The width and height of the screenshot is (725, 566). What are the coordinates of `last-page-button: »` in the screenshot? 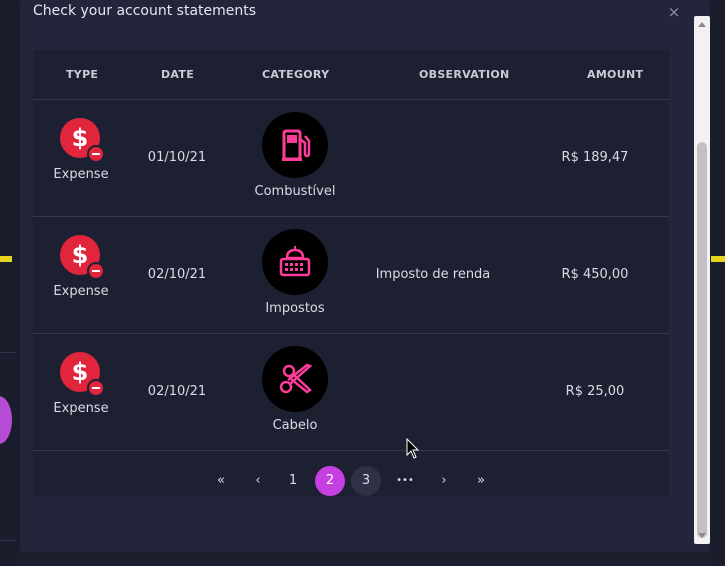 It's located at (481, 481).